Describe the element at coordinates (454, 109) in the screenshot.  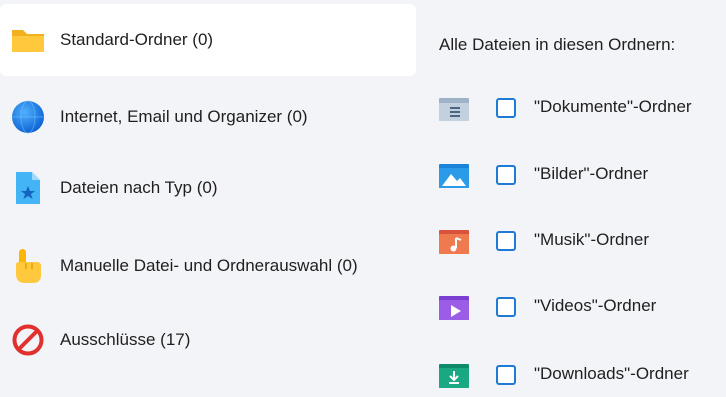
I see `documents-folder-icon` at that location.